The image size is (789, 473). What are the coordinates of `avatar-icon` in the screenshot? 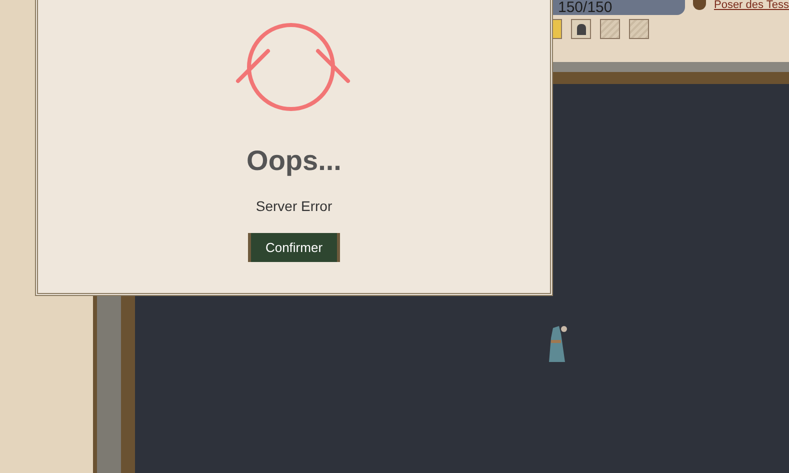 It's located at (699, 5).